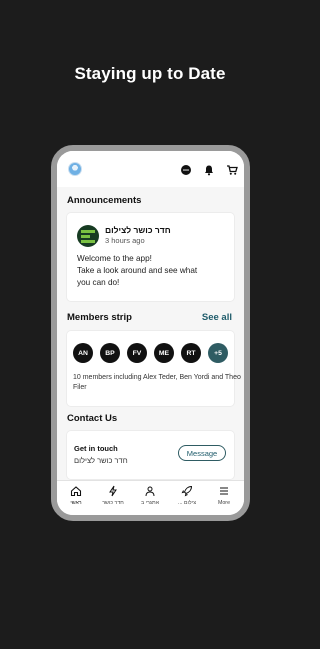  I want to click on post-time: 3 hours ago, so click(125, 240).